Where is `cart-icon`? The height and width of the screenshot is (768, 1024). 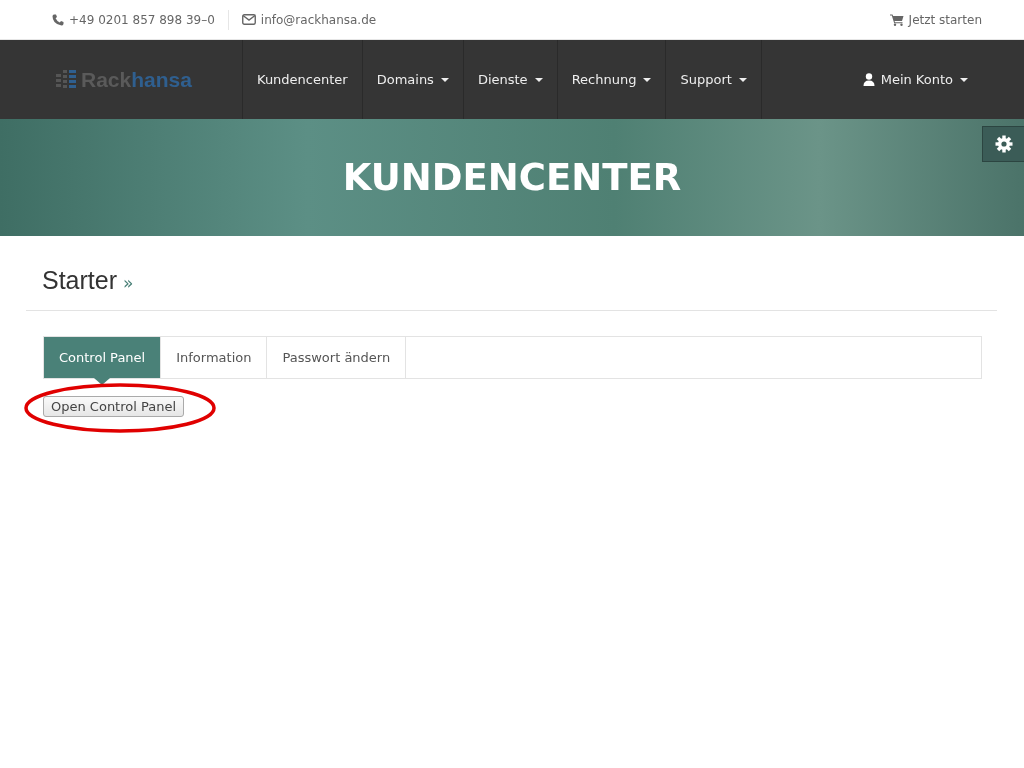
cart-icon is located at coordinates (896, 19).